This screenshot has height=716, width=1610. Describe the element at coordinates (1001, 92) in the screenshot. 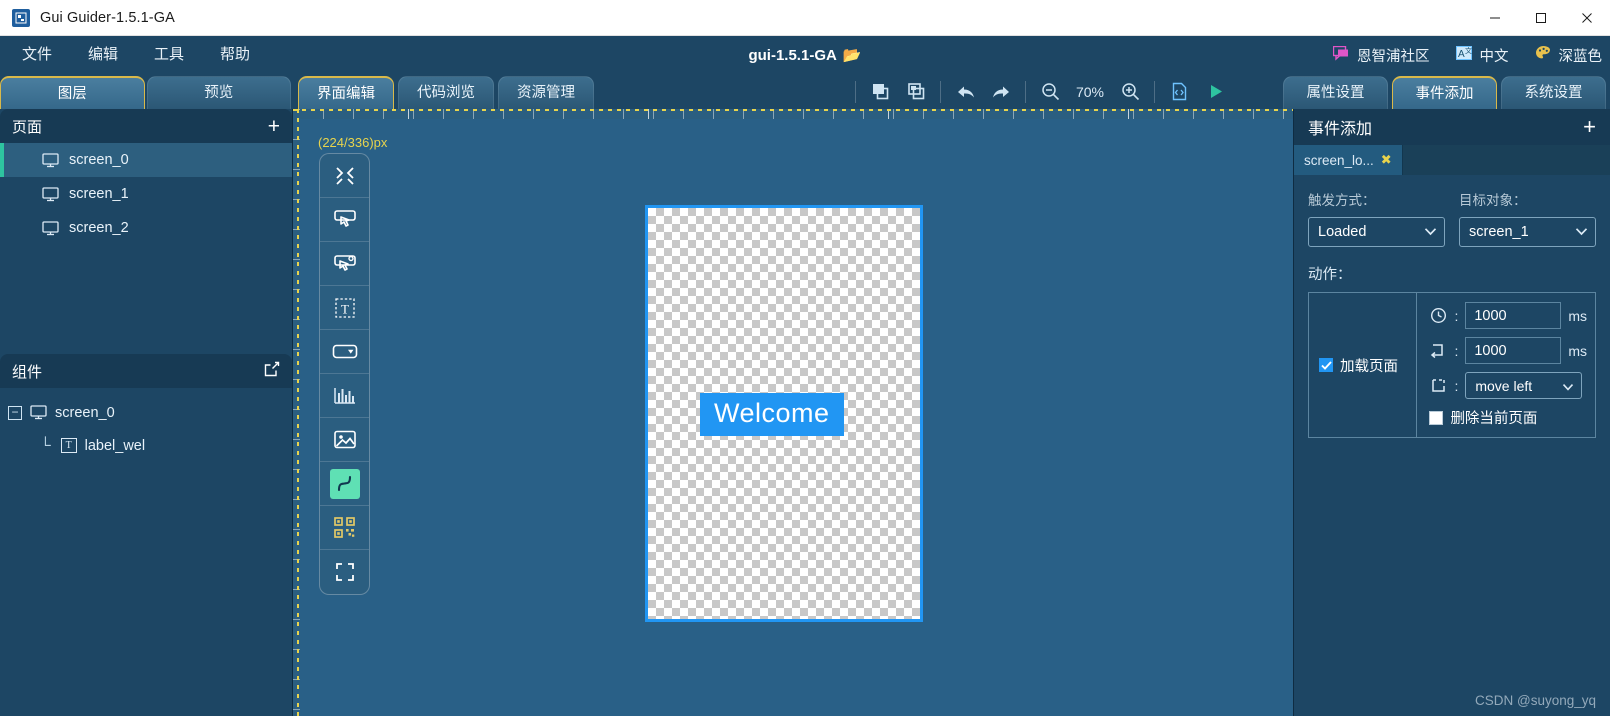

I see `redo-icon` at that location.